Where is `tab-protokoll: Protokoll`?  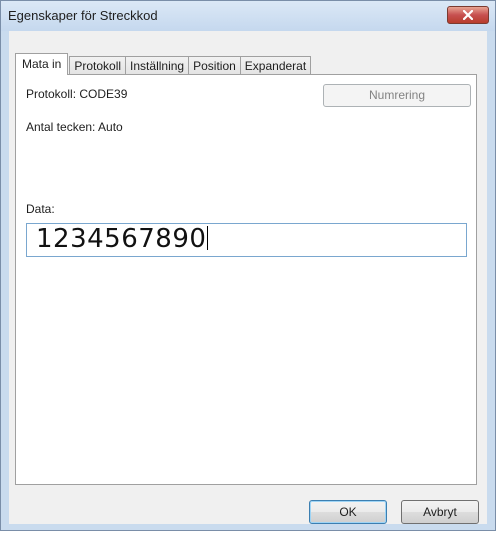 tab-protokoll: Protokoll is located at coordinates (98, 65).